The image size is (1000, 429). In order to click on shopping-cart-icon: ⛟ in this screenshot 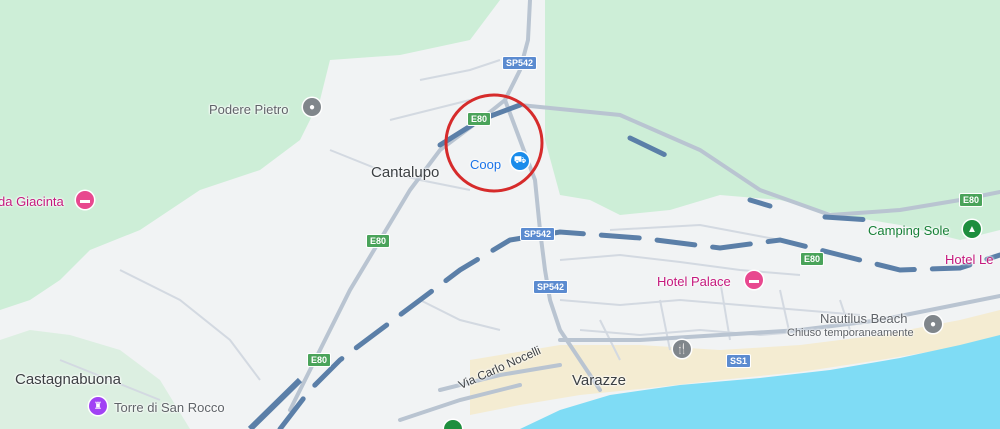, I will do `click(520, 161)`.